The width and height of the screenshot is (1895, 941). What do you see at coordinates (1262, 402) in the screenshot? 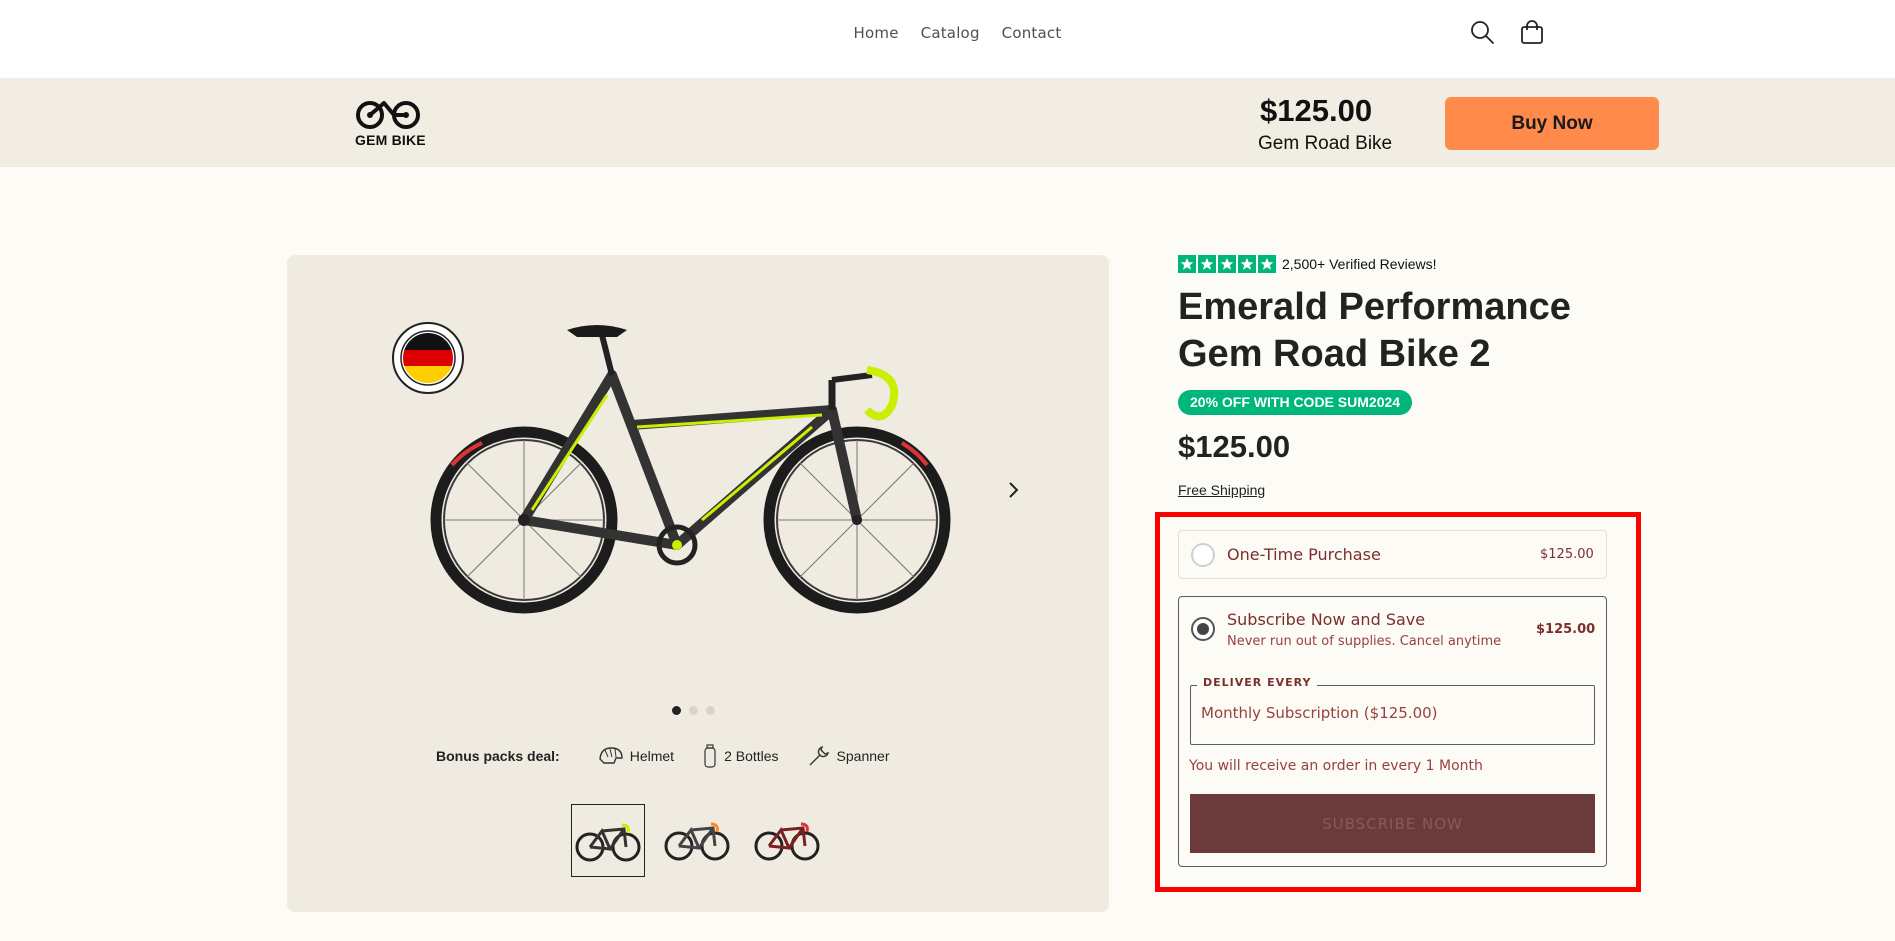
I see `promo-text: 20% OFF WITH CODE` at bounding box center [1262, 402].